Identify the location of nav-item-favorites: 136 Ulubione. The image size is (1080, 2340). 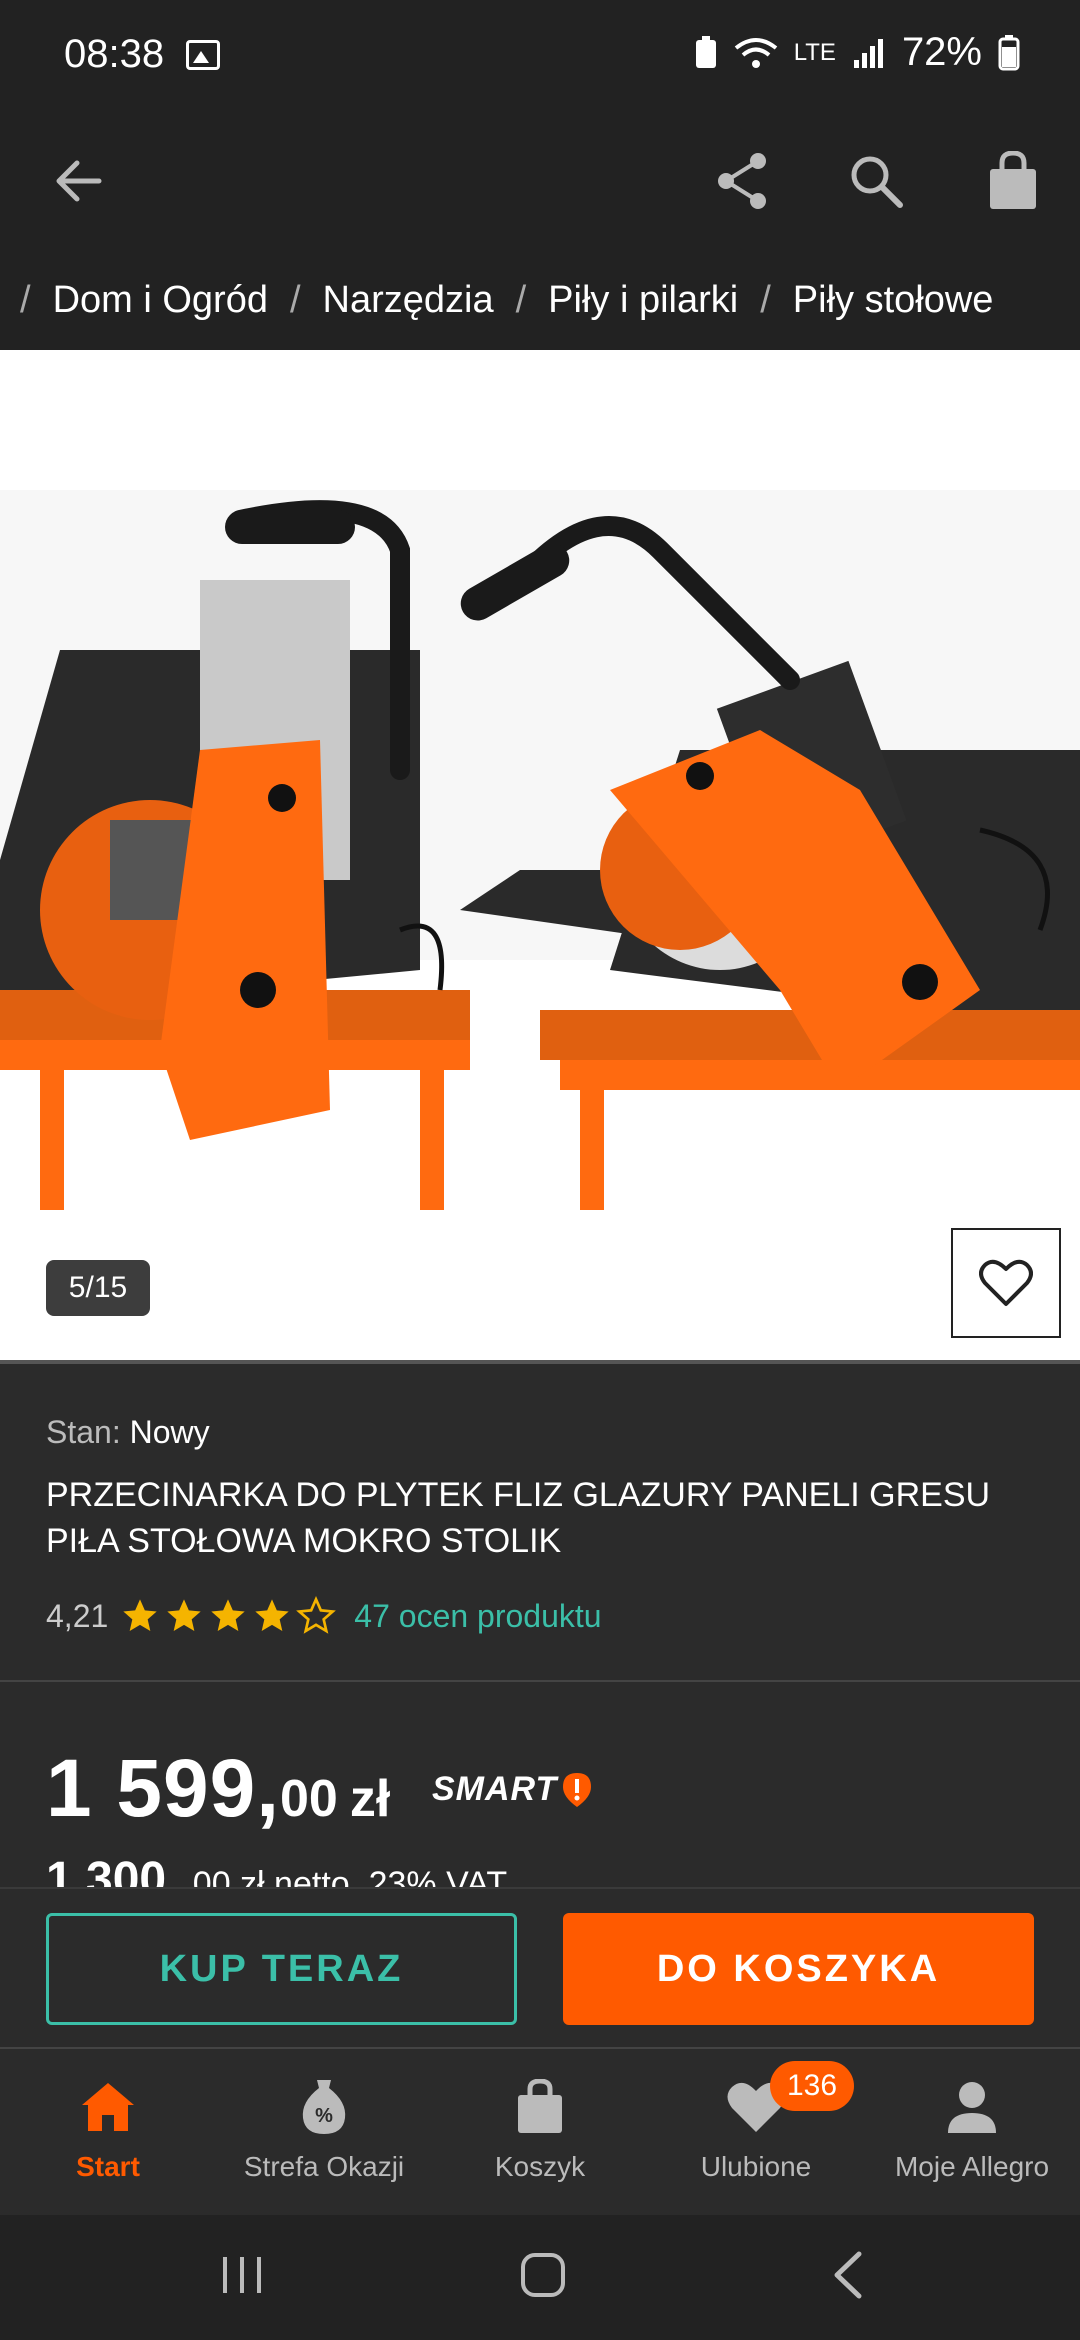
(756, 2133).